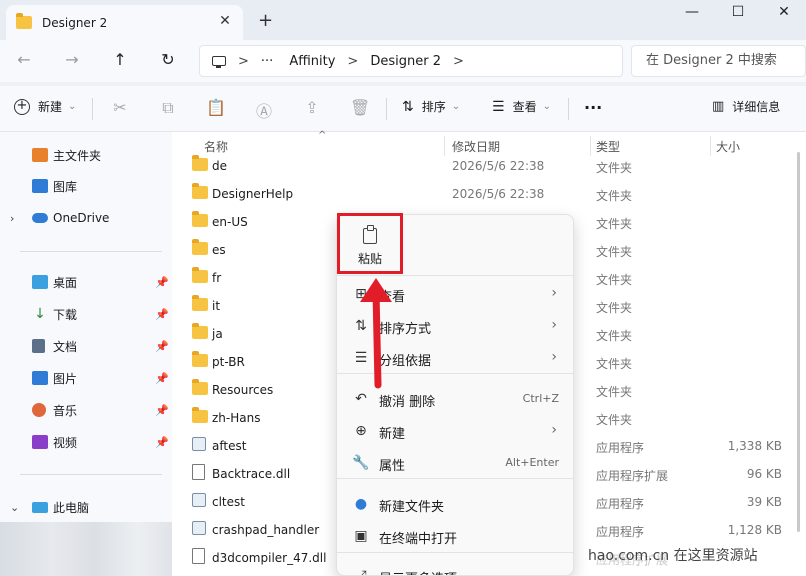 The width and height of the screenshot is (806, 576). What do you see at coordinates (243, 390) in the screenshot?
I see `file-name: Resources` at bounding box center [243, 390].